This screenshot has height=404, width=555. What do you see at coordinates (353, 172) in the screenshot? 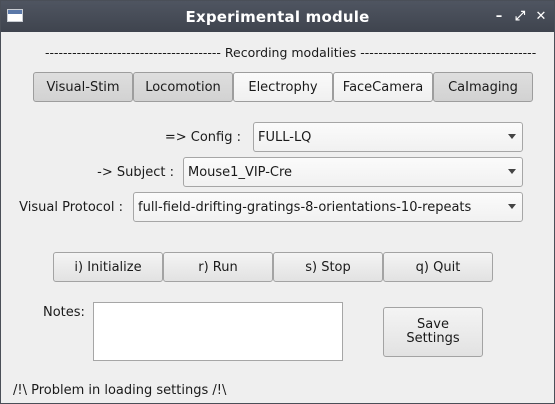
I see `subject-dropdown: Mouse1_VIP-Cre` at bounding box center [353, 172].